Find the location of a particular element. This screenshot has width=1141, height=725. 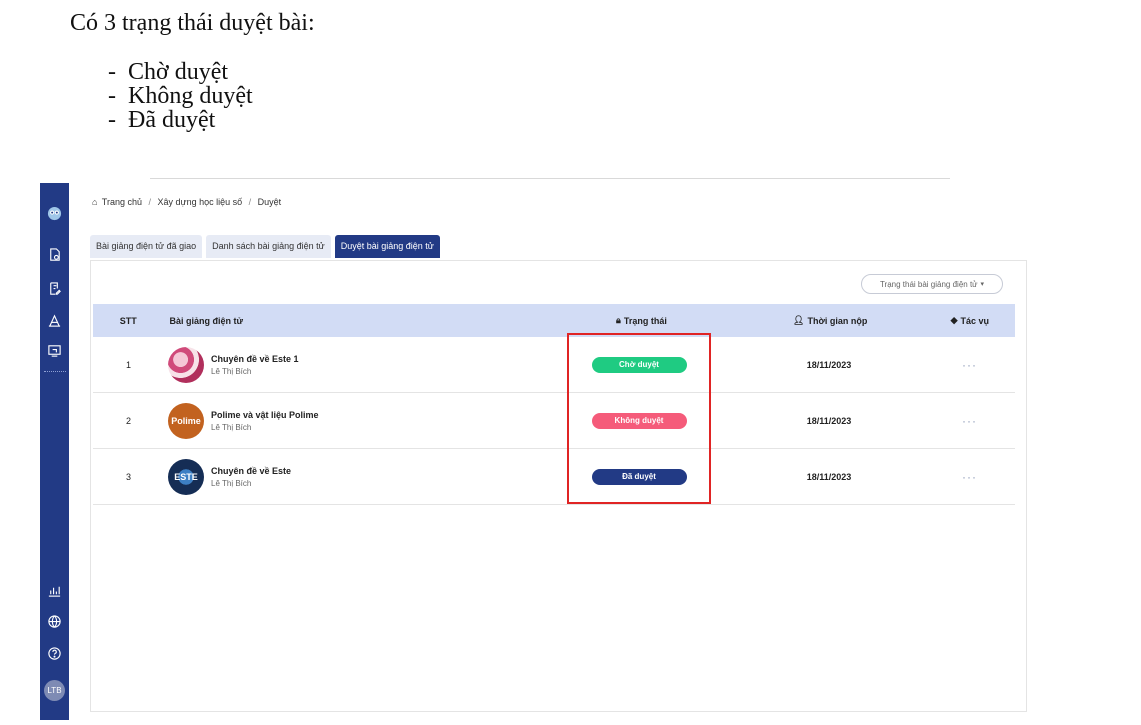

owl-logo-icon is located at coordinates (54, 213).